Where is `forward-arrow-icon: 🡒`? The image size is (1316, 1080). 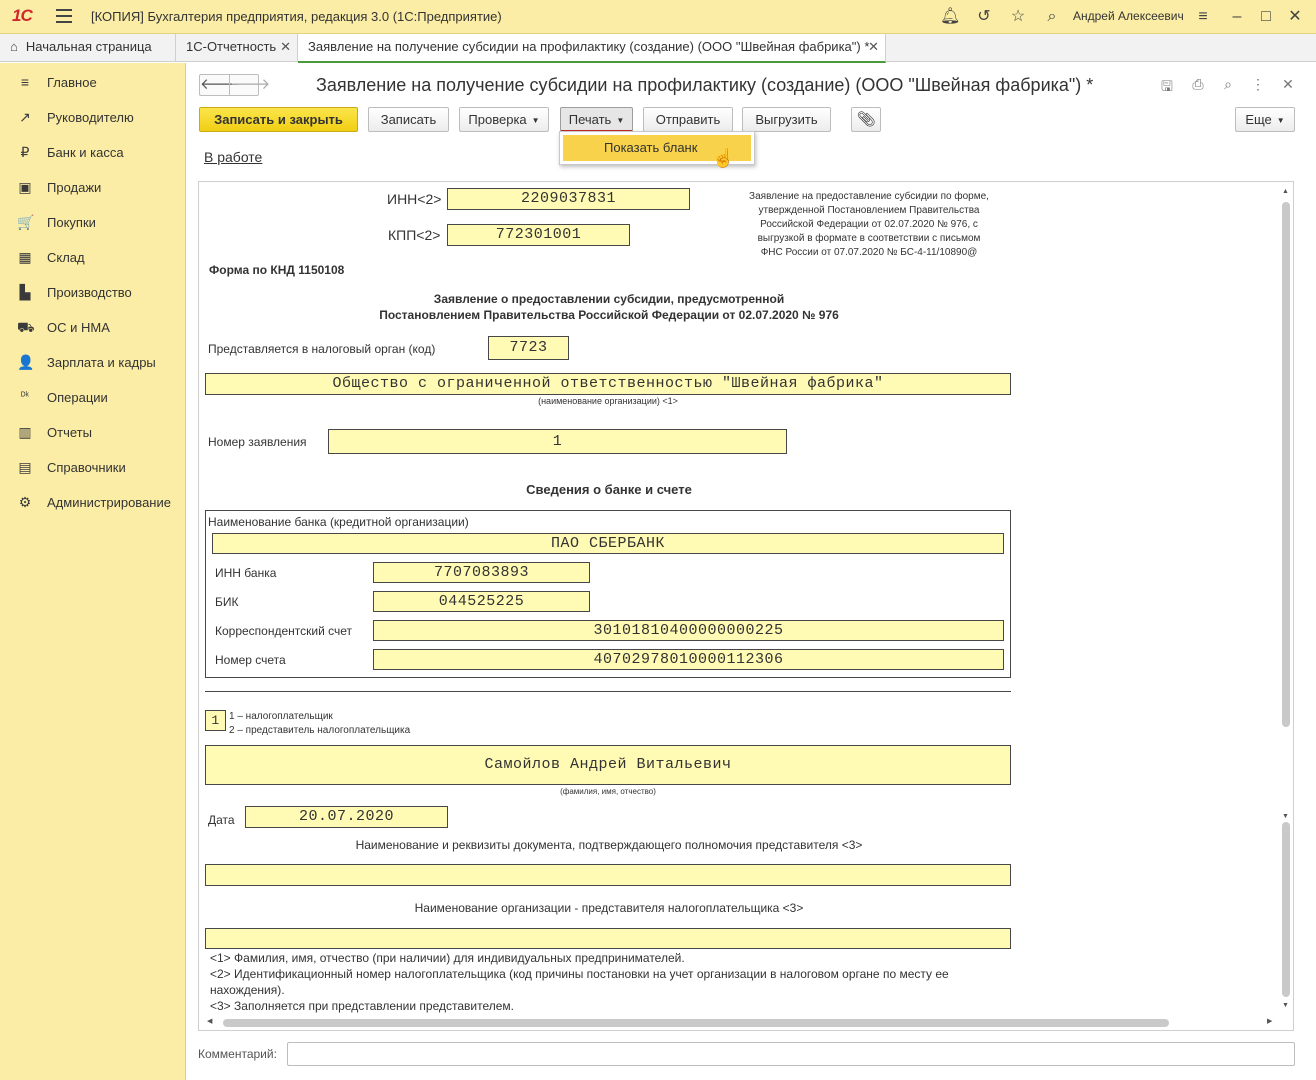 forward-arrow-icon: 🡒 is located at coordinates (250, 85).